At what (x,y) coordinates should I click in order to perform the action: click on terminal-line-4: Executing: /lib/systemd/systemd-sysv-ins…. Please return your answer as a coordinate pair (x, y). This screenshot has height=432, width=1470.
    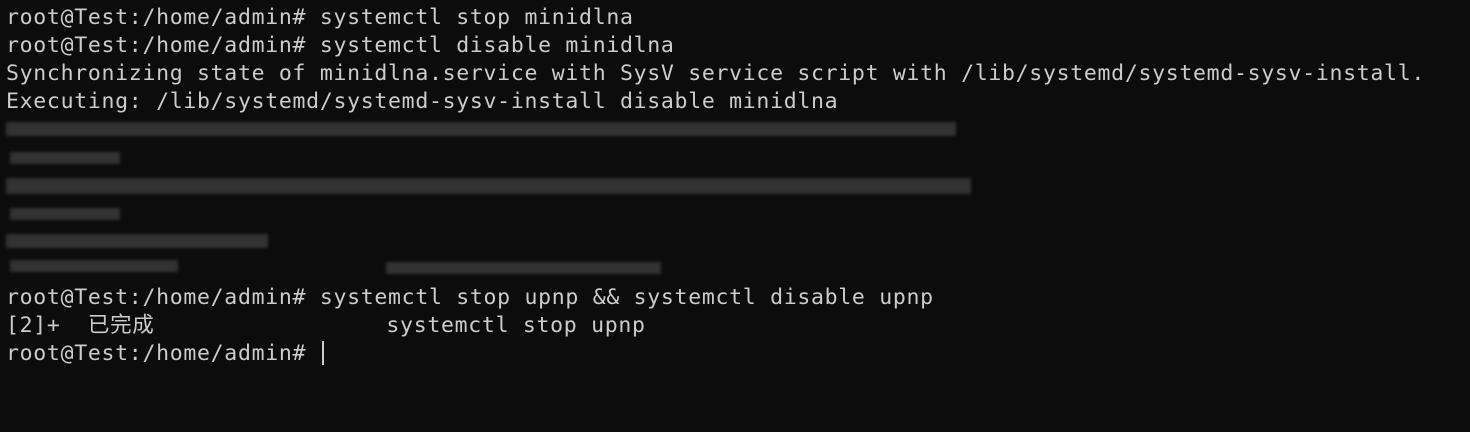
    Looking at the image, I should click on (422, 101).